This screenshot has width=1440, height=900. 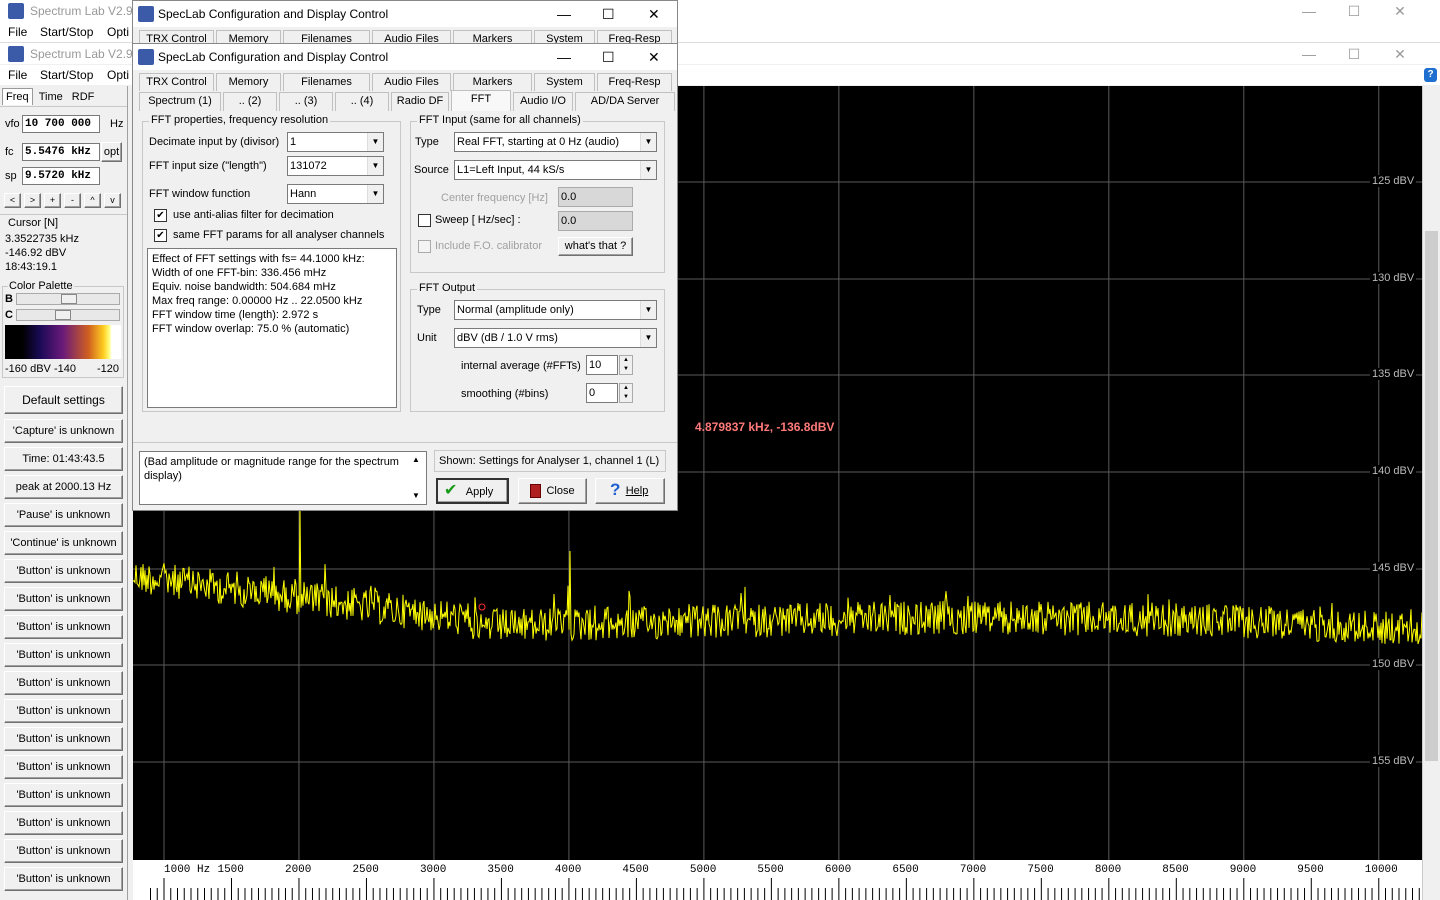 I want to click on scroll-down-icon: ▼, so click(x=416, y=495).